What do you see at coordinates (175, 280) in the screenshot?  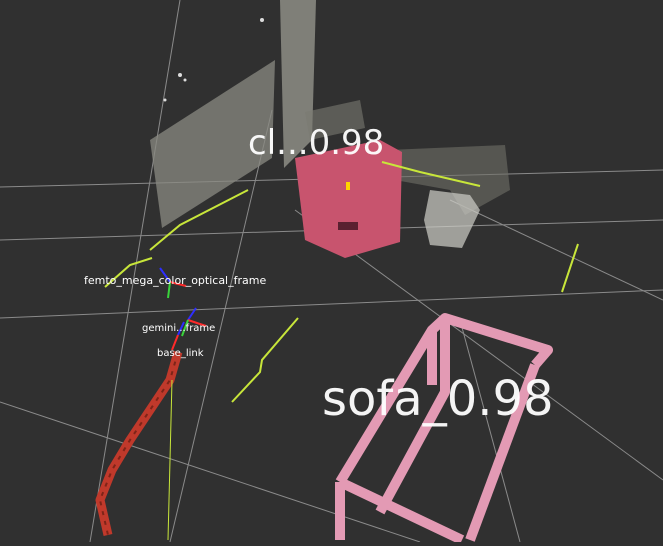 I see `frame-label-camera: femto_mega_color_optical_frame` at bounding box center [175, 280].